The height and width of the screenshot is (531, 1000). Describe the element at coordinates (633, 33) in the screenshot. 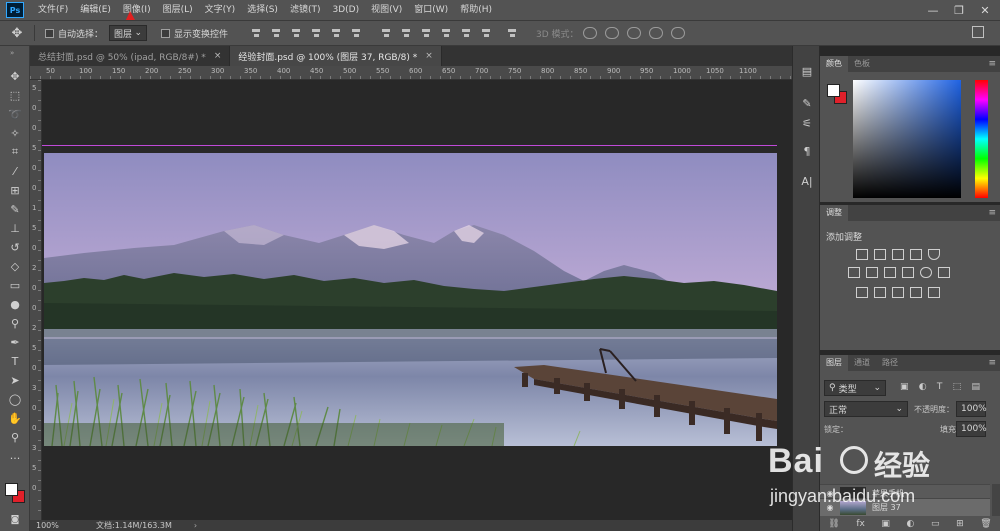

I see `3d-pan-icon` at that location.